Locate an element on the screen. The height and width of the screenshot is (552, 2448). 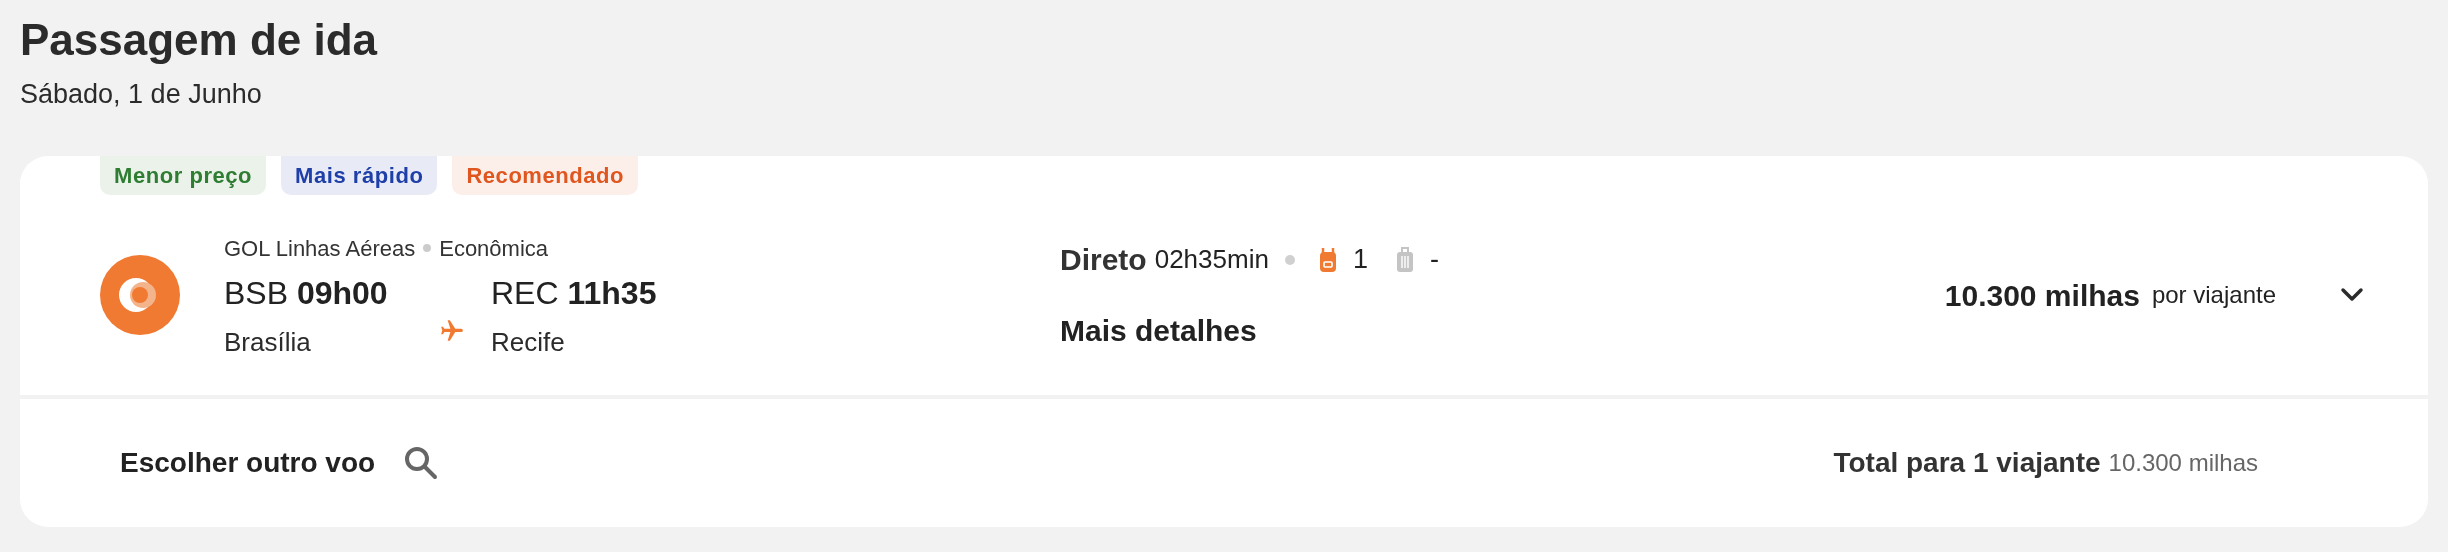
search-icon is located at coordinates (421, 463).